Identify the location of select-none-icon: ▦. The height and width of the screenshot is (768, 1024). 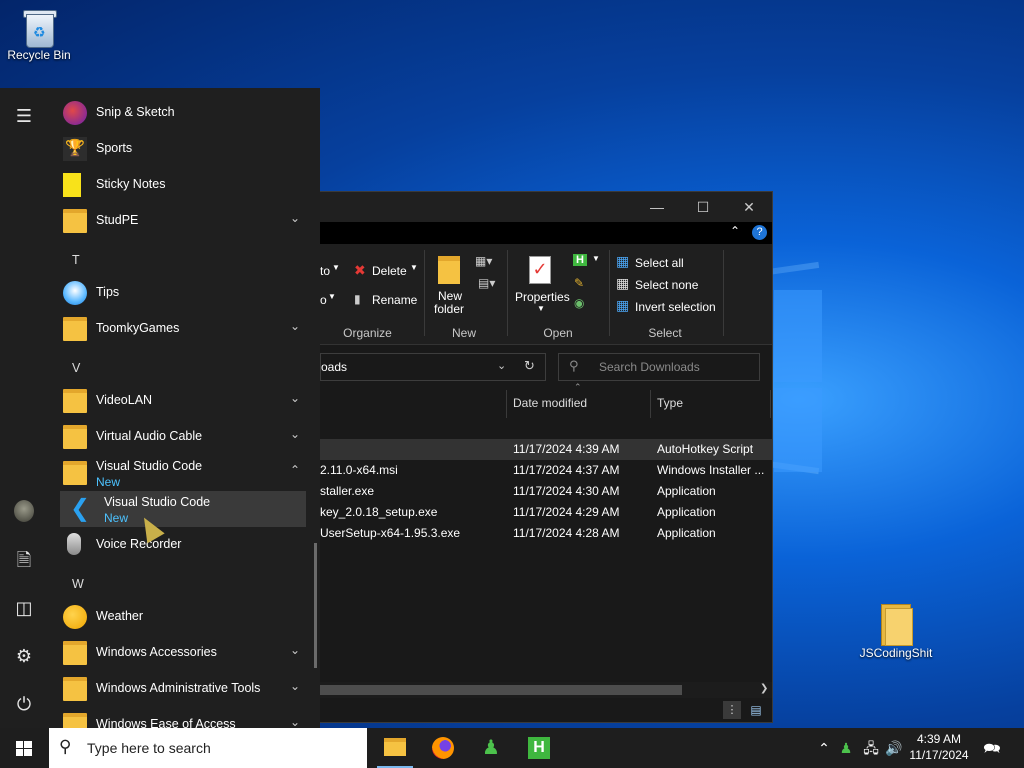
(623, 283).